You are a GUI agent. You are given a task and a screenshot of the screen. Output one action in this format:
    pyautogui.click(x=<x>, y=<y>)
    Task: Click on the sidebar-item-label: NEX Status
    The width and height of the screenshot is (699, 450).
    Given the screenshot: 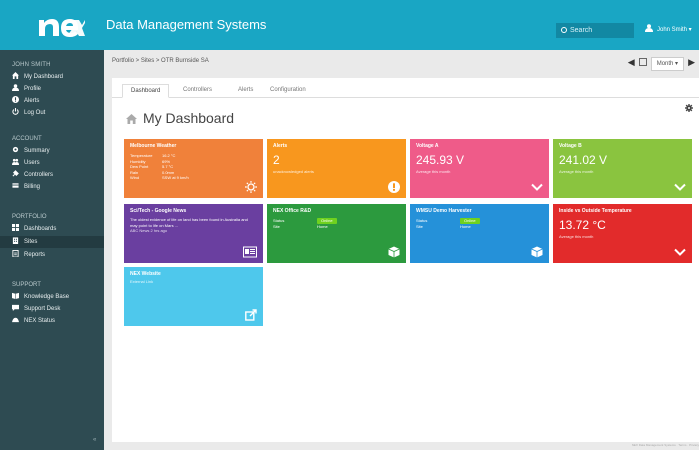 What is the action you would take?
    pyautogui.click(x=40, y=321)
    